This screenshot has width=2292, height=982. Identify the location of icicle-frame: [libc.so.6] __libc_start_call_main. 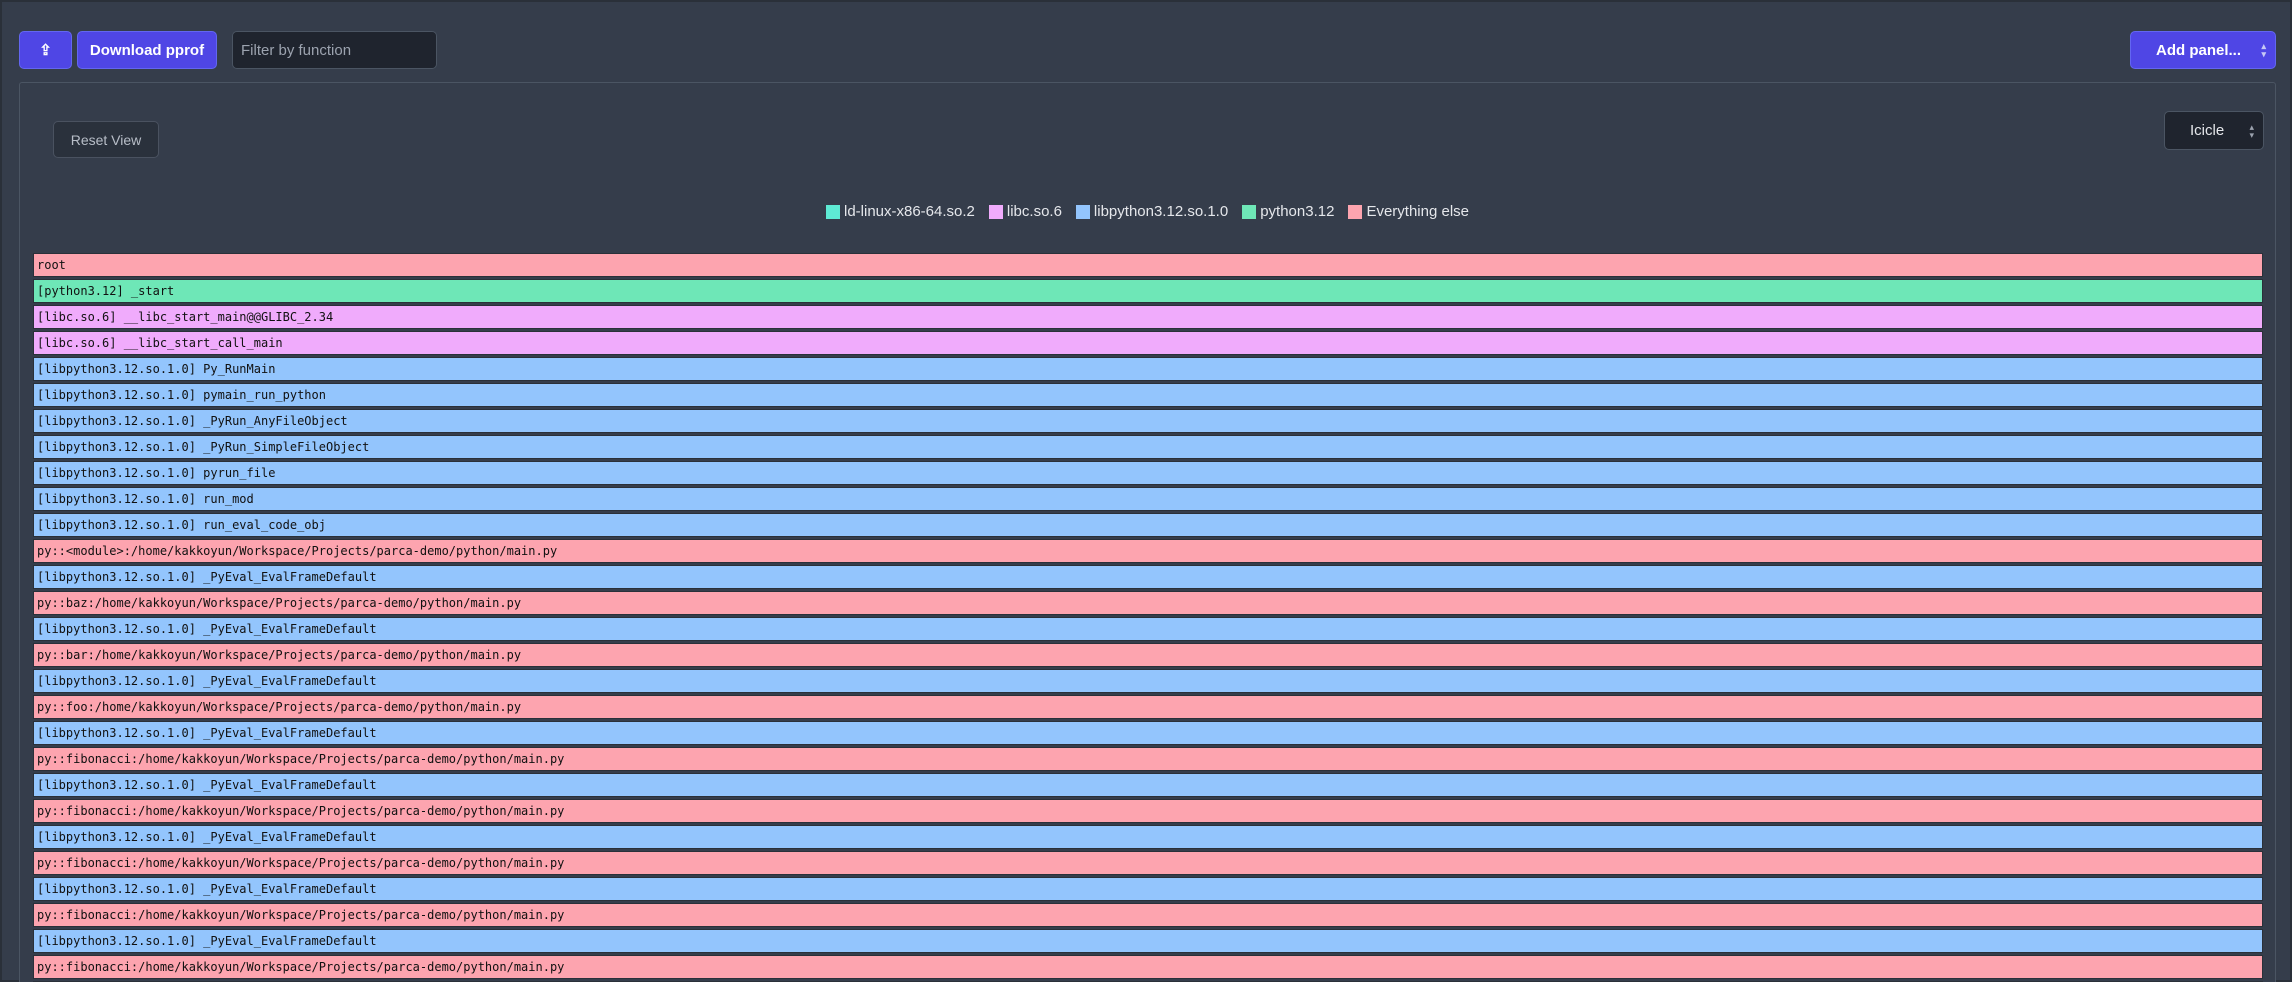
(1148, 343).